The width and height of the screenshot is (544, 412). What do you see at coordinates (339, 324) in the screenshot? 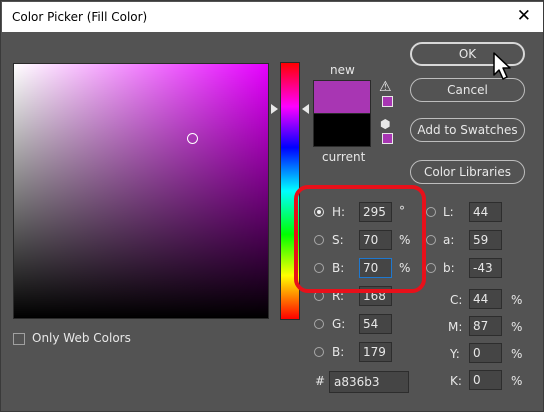
I see `g-label: G:` at bounding box center [339, 324].